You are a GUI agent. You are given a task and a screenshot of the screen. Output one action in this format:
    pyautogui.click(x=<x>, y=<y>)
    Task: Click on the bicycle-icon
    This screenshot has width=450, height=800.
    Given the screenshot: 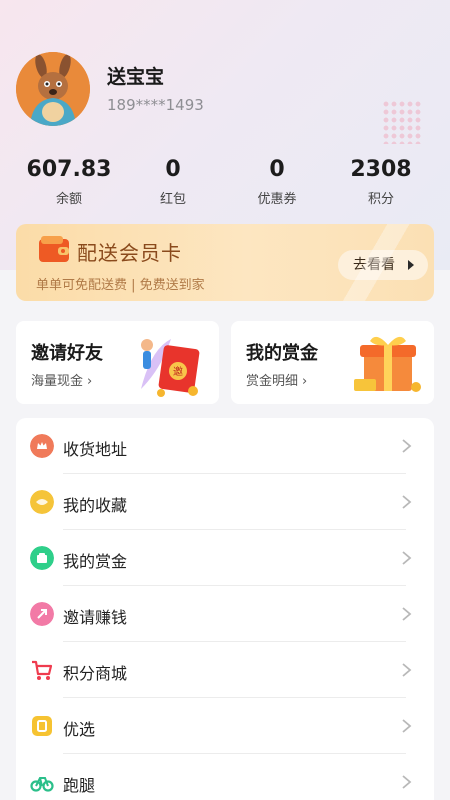 What is the action you would take?
    pyautogui.click(x=42, y=784)
    